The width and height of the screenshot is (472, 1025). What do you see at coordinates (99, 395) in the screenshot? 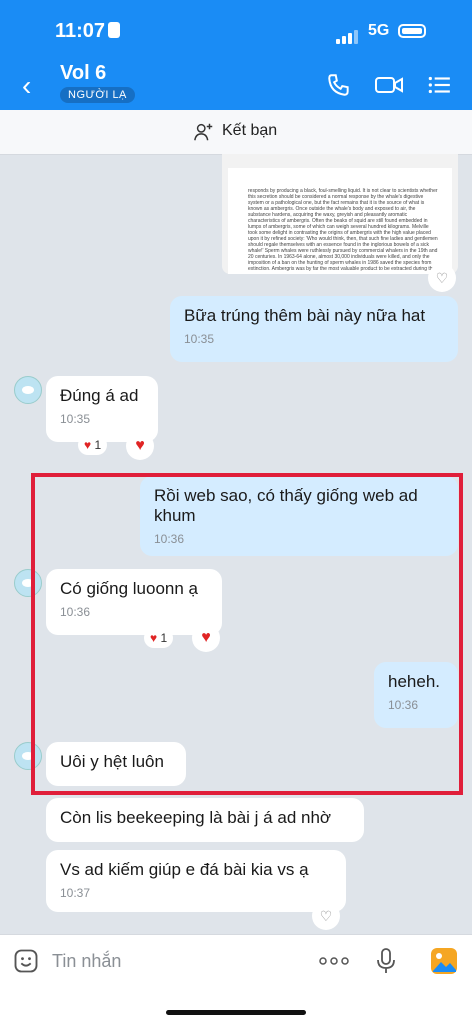
I see `message-text: Đúng á ad` at bounding box center [99, 395].